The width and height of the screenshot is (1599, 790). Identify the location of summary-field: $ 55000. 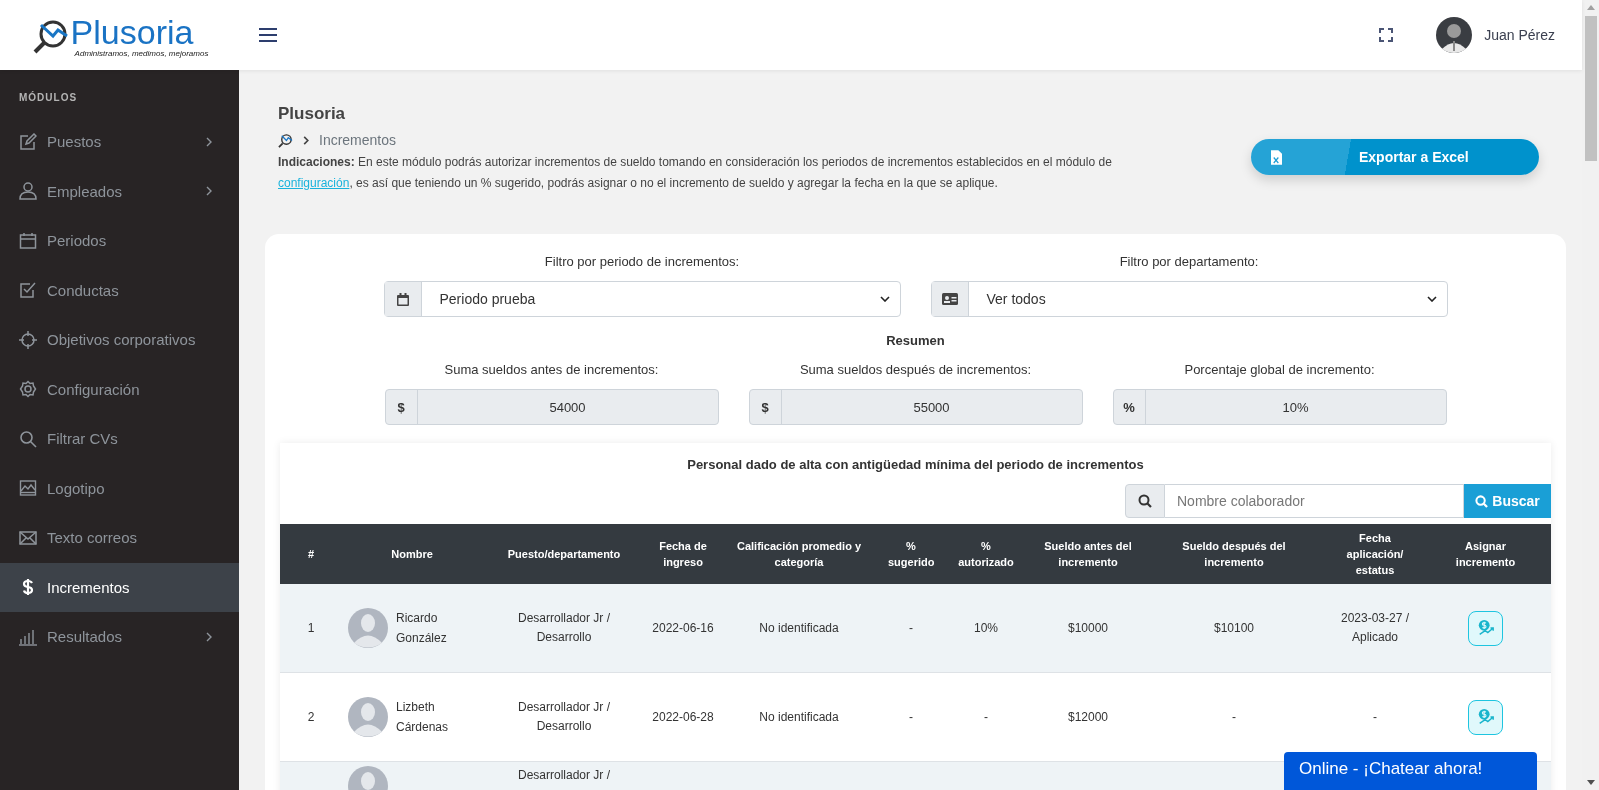
(915, 407).